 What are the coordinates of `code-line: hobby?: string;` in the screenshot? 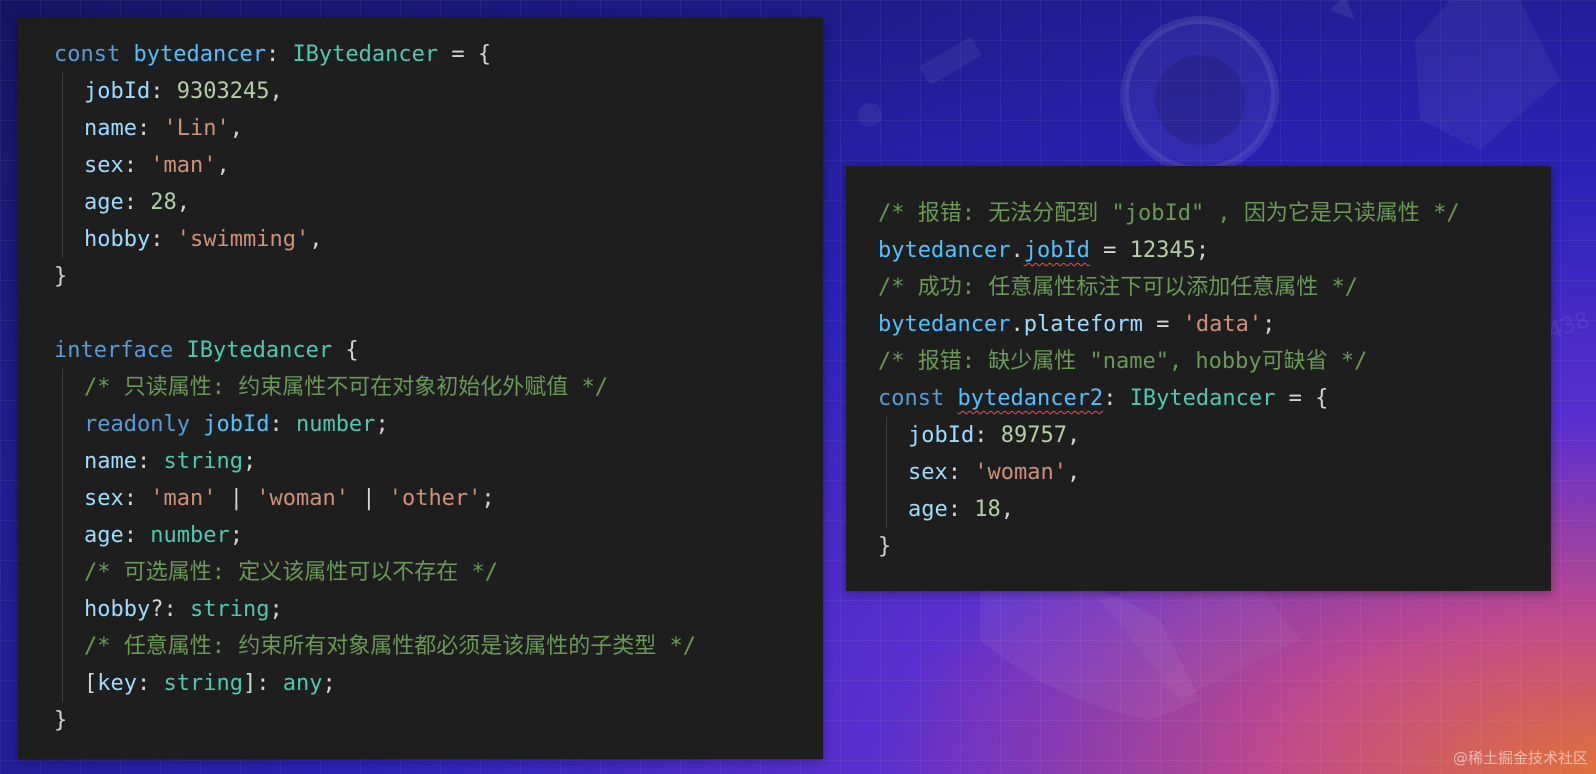 It's located at (420, 609).